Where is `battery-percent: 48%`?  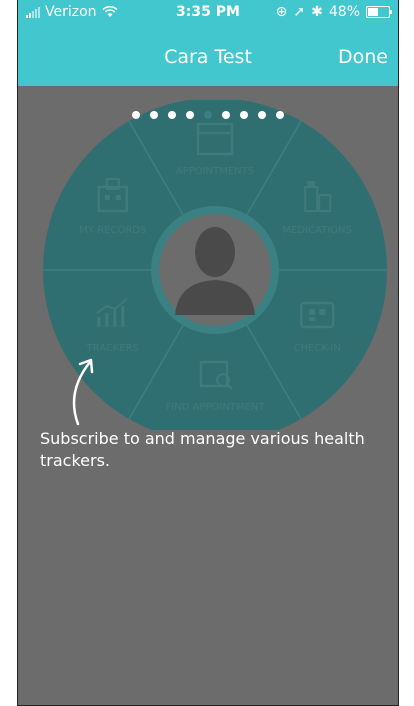
battery-percent: 48% is located at coordinates (344, 12).